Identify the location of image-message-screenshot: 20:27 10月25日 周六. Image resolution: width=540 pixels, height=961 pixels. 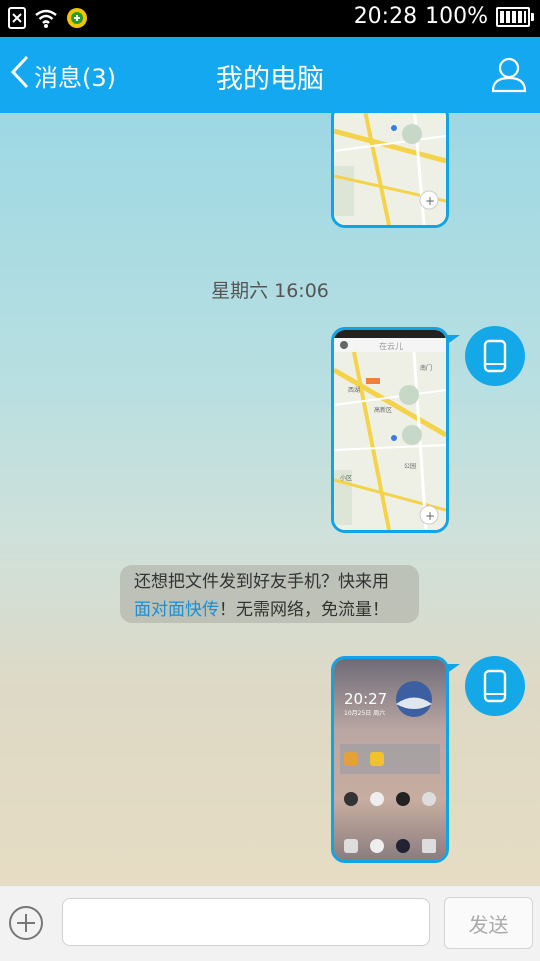
(390, 759).